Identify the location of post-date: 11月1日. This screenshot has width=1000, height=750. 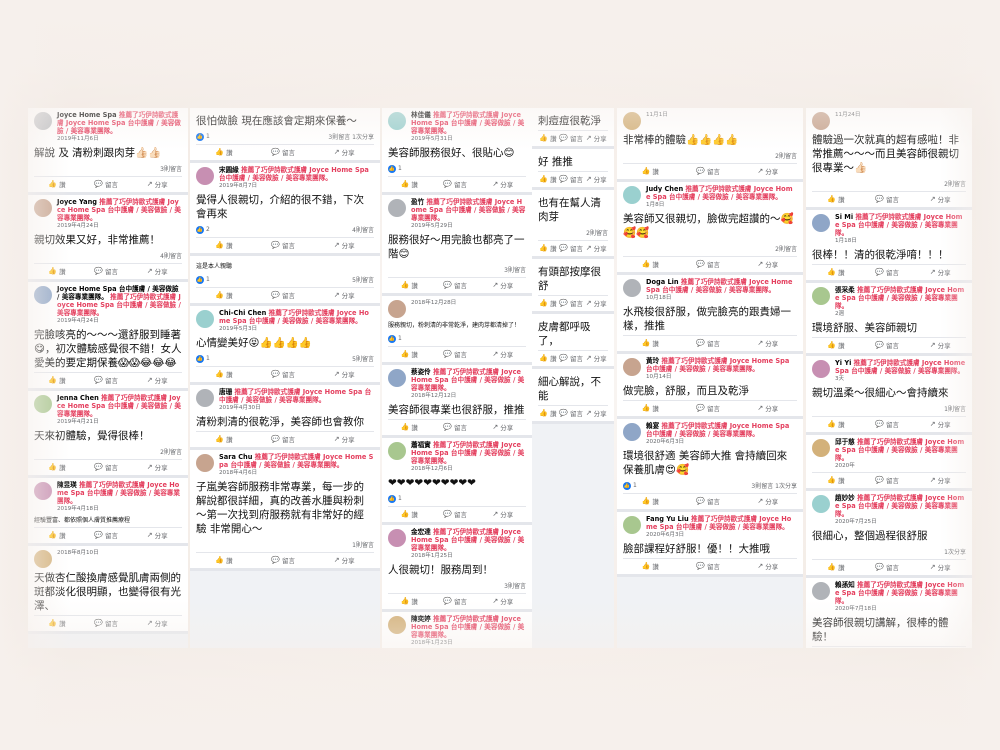
(721, 115).